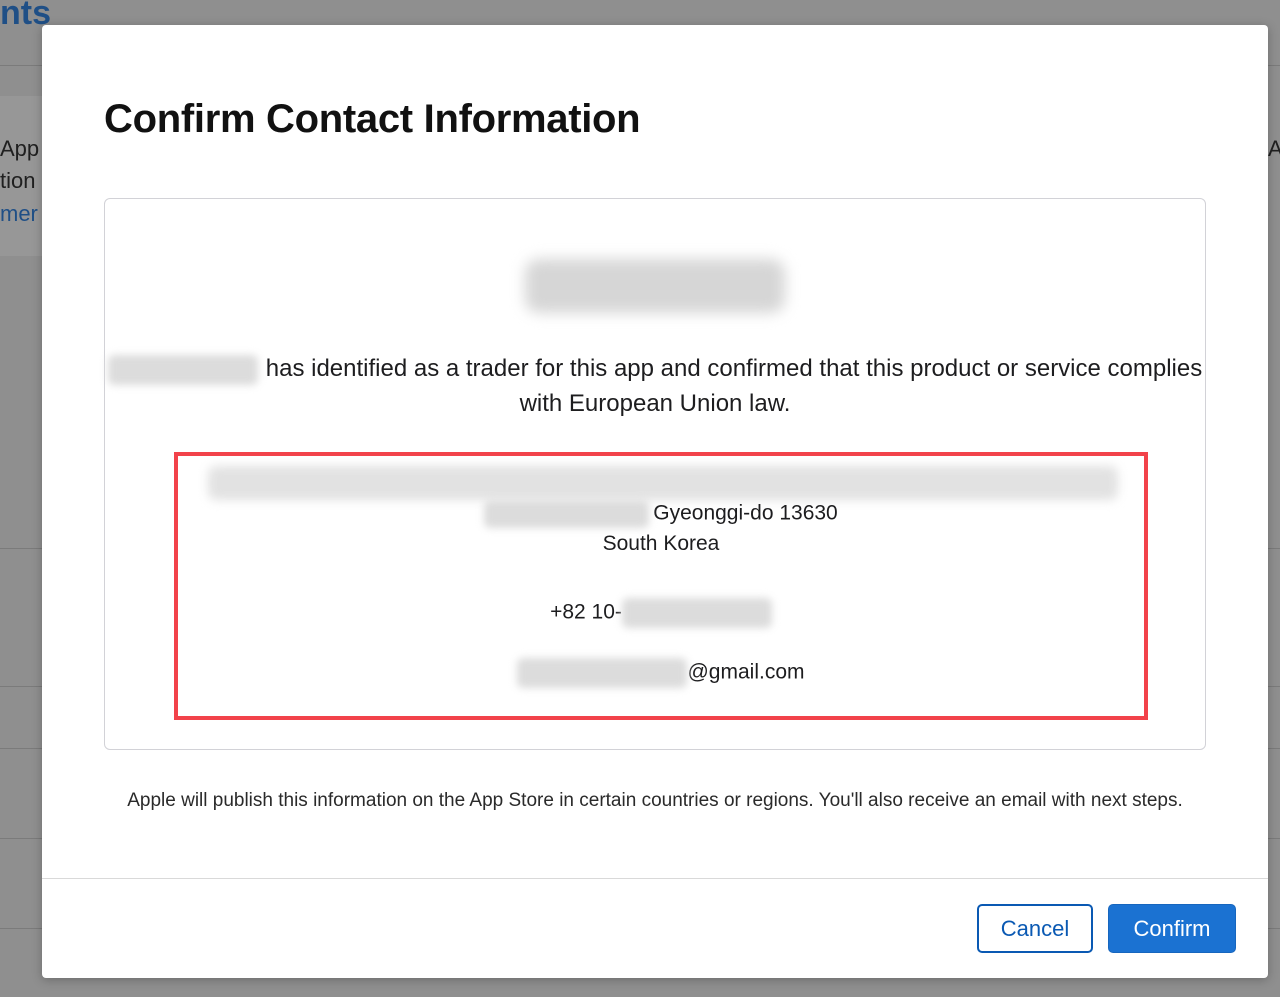 The width and height of the screenshot is (1280, 997). Describe the element at coordinates (20, 148) in the screenshot. I see `background-text-line: App` at that location.